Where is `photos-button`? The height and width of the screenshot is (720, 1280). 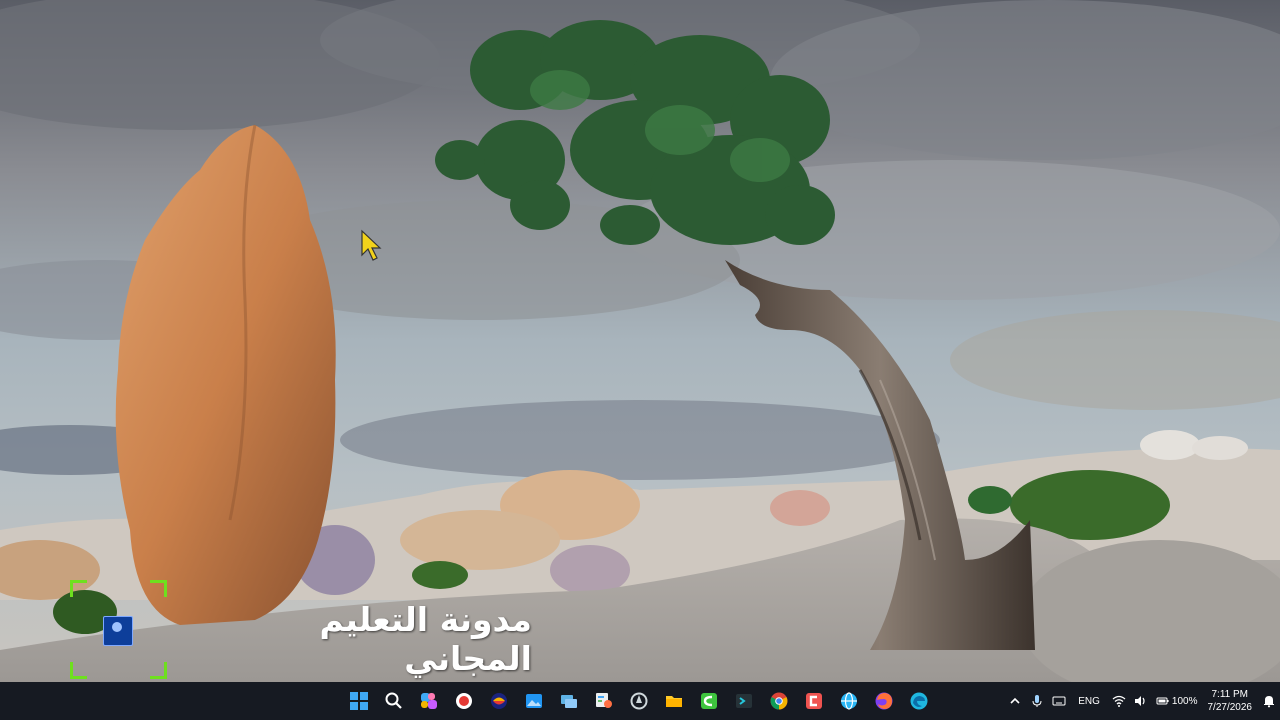 photos-button is located at coordinates (534, 701).